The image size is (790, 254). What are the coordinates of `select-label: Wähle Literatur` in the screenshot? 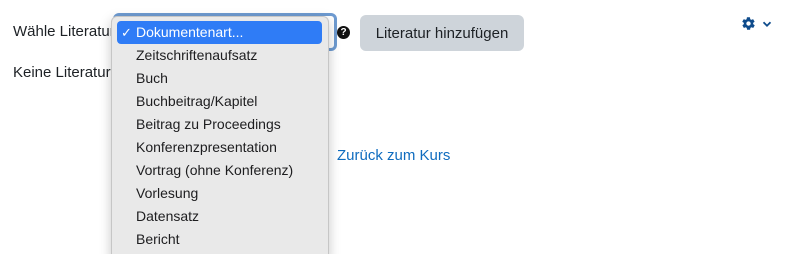 It's located at (64, 31).